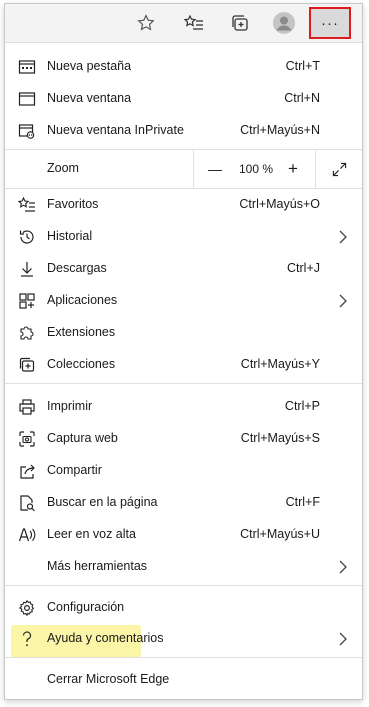  What do you see at coordinates (81, 332) in the screenshot?
I see `menu-item-label: Extensiones` at bounding box center [81, 332].